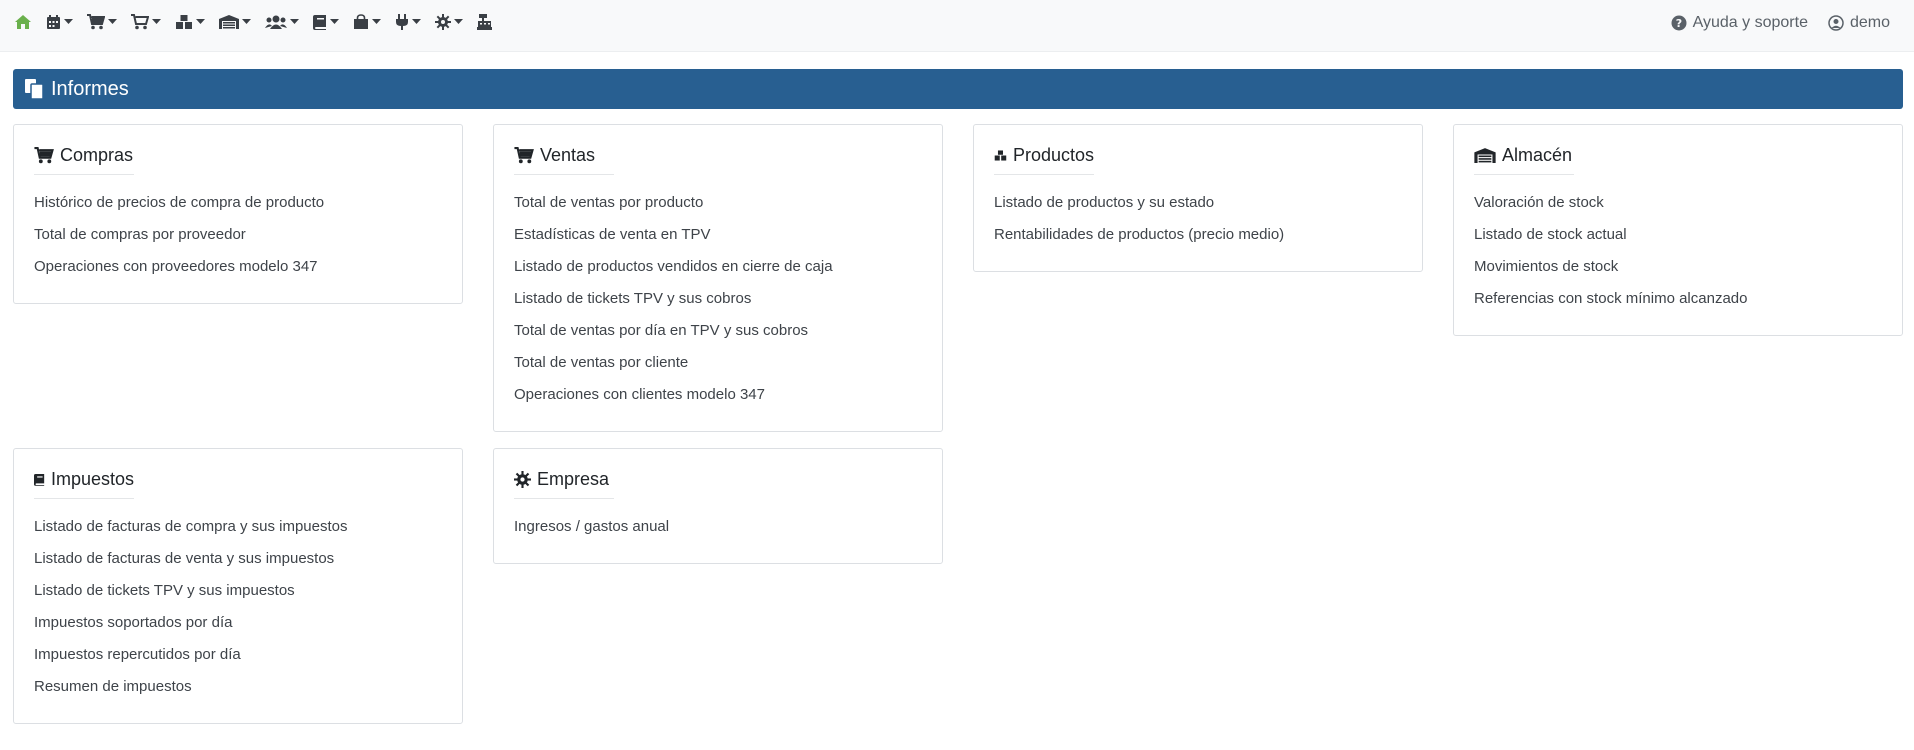  I want to click on menu-admin, so click(449, 22).